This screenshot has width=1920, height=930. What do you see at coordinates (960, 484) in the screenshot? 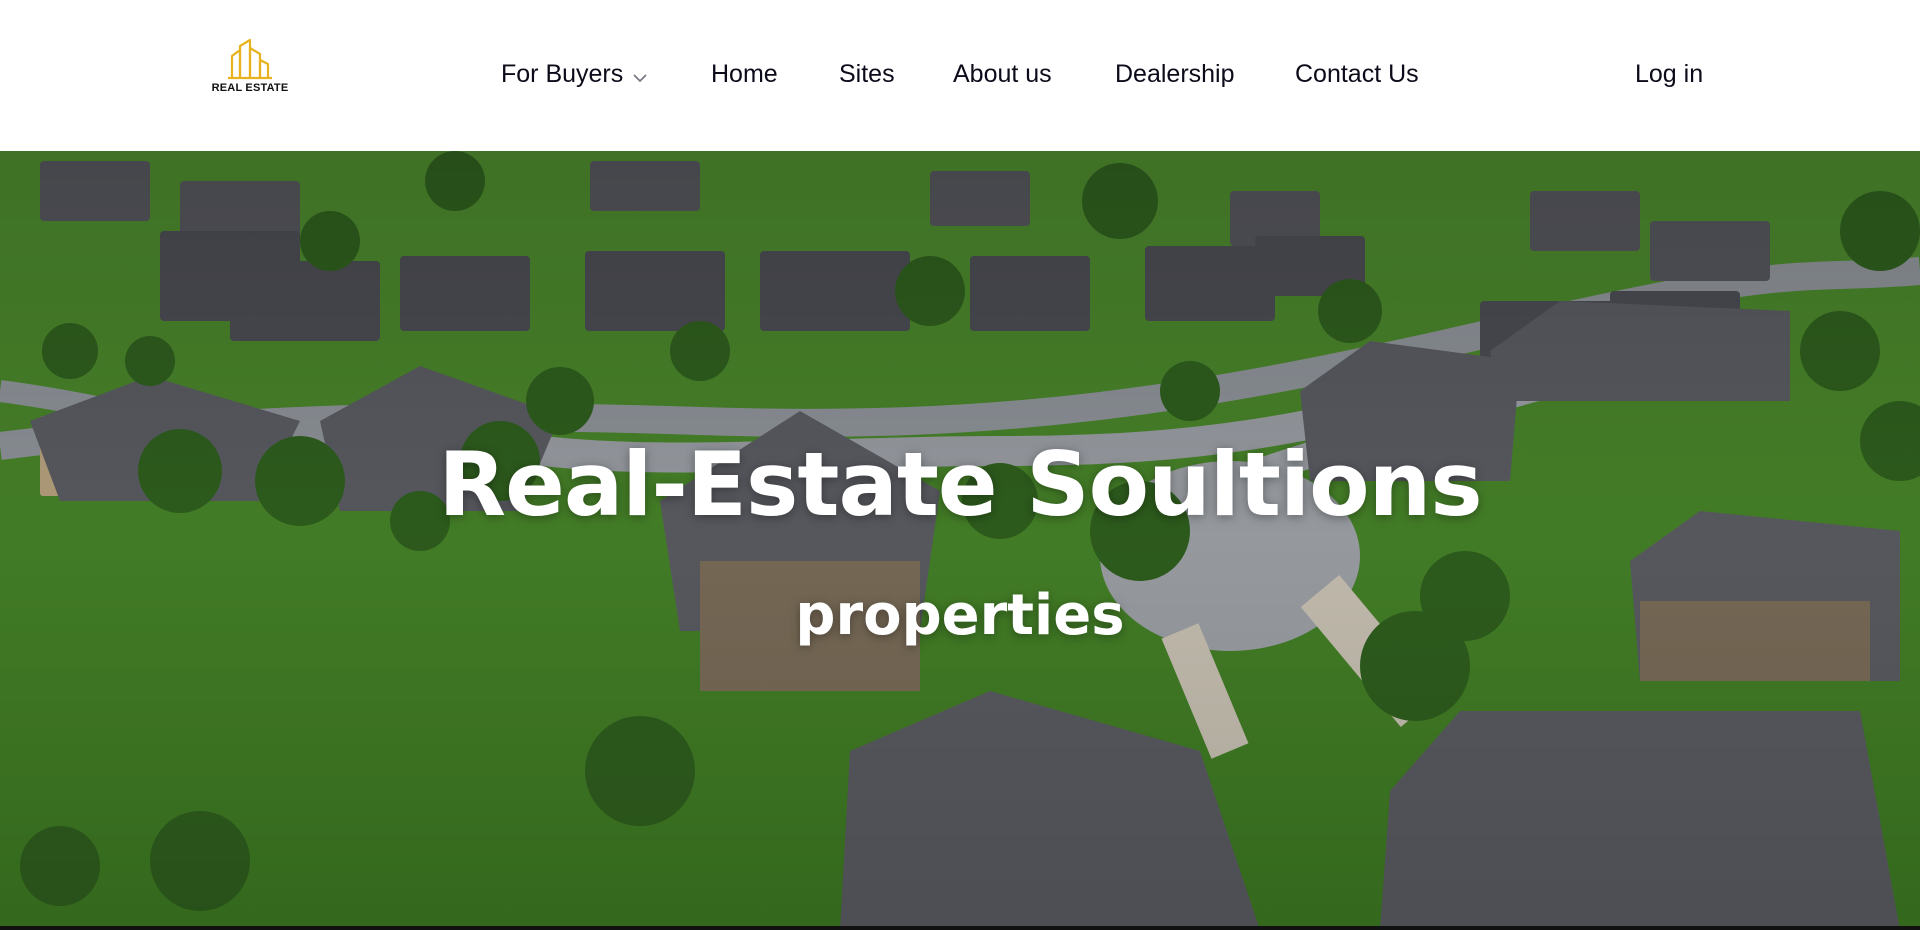
I see `hero-title: Real-Estate Soultions` at bounding box center [960, 484].